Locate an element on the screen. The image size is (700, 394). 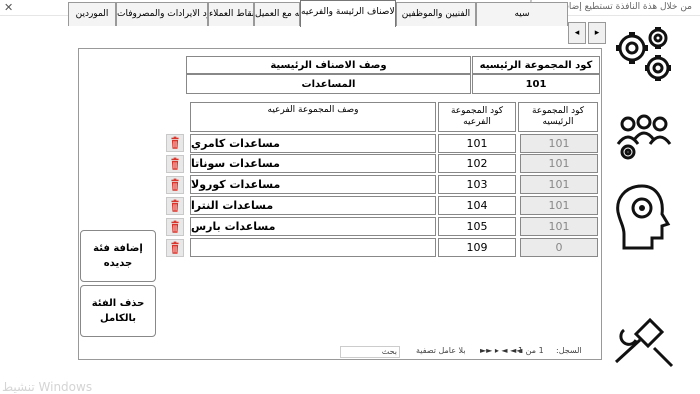
arrow-right-icon: ▸ is located at coordinates (597, 33).